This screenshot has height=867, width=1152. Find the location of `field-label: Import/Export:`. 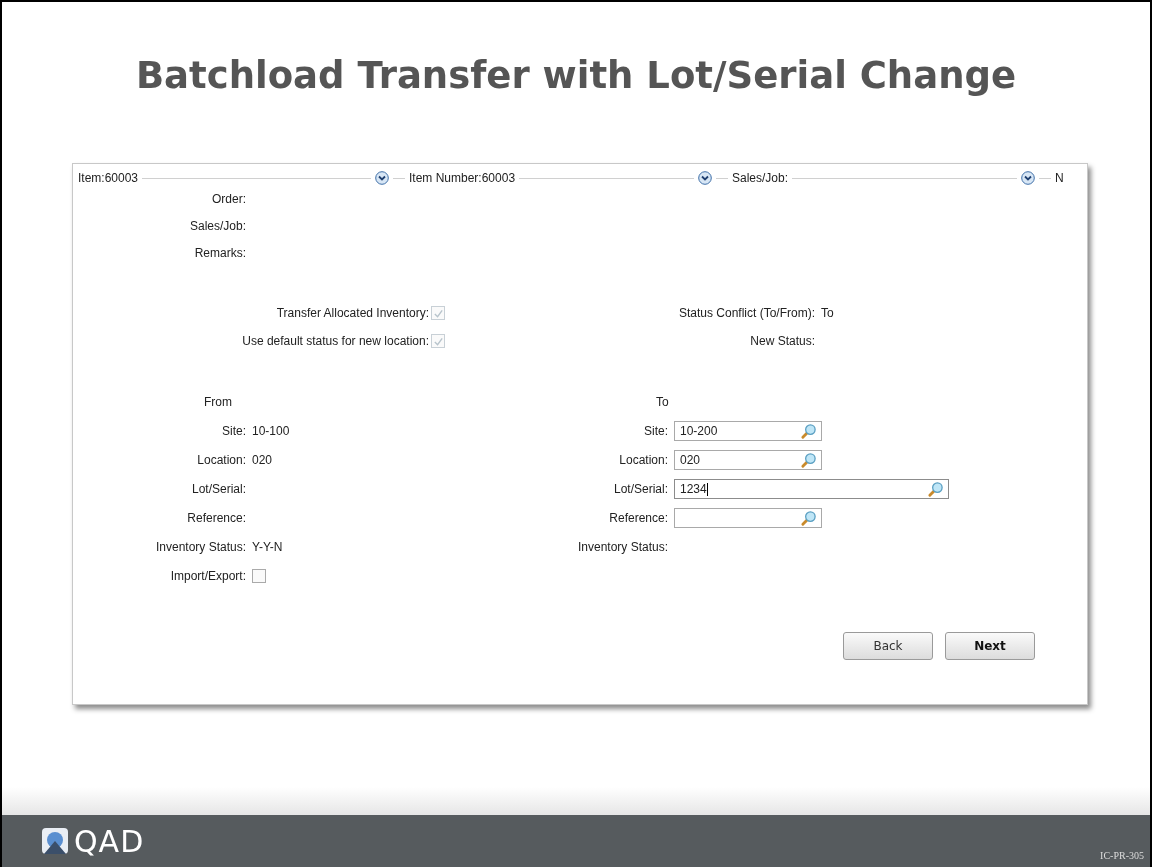

field-label: Import/Export: is located at coordinates (207, 576).